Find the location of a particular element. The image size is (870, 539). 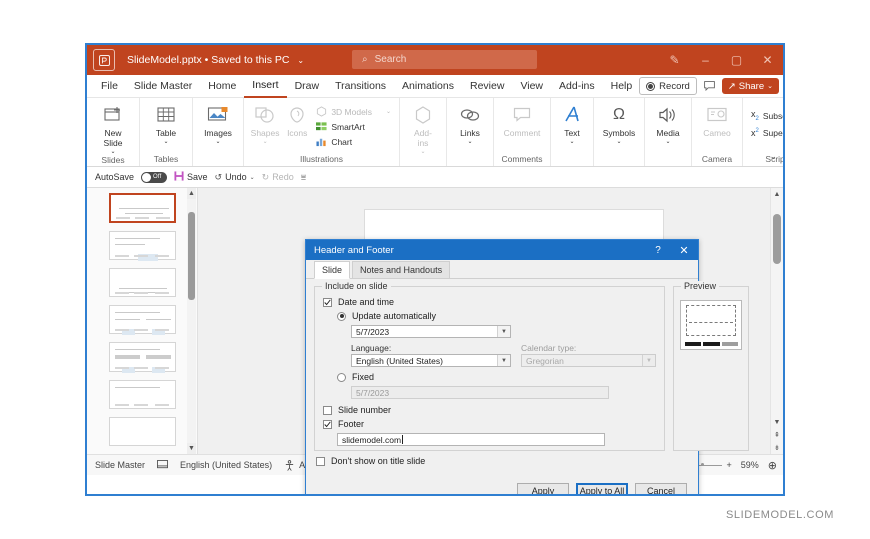

date-and-time-row: Date and time is located at coordinates (489, 302).